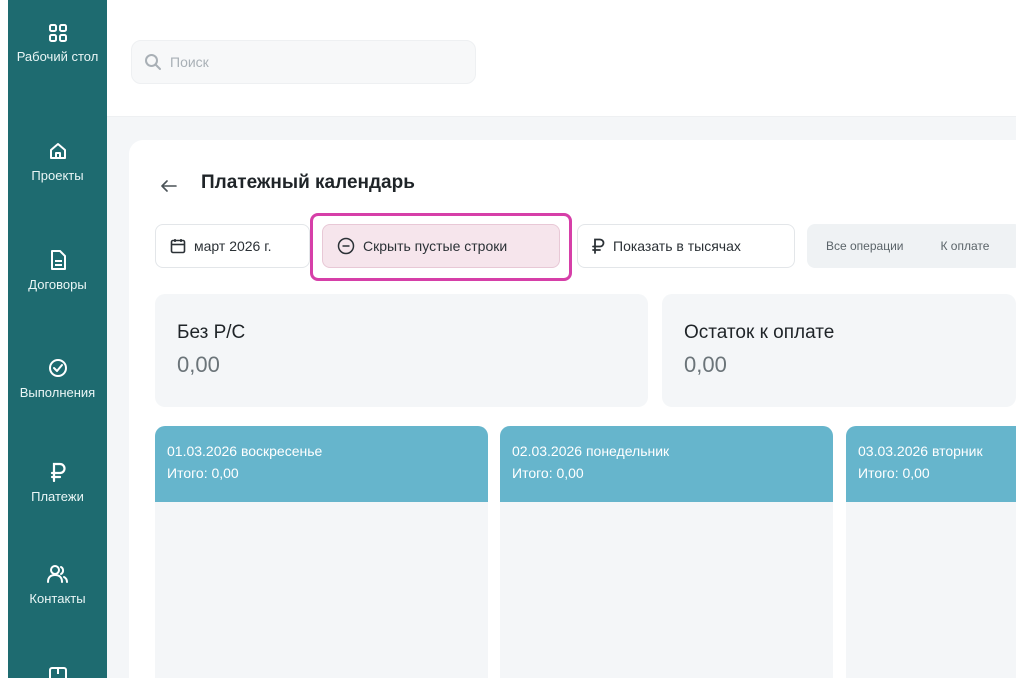 Image resolution: width=1016 pixels, height=686 pixels. What do you see at coordinates (189, 62) in the screenshot?
I see `search-placeholder: Поиск` at bounding box center [189, 62].